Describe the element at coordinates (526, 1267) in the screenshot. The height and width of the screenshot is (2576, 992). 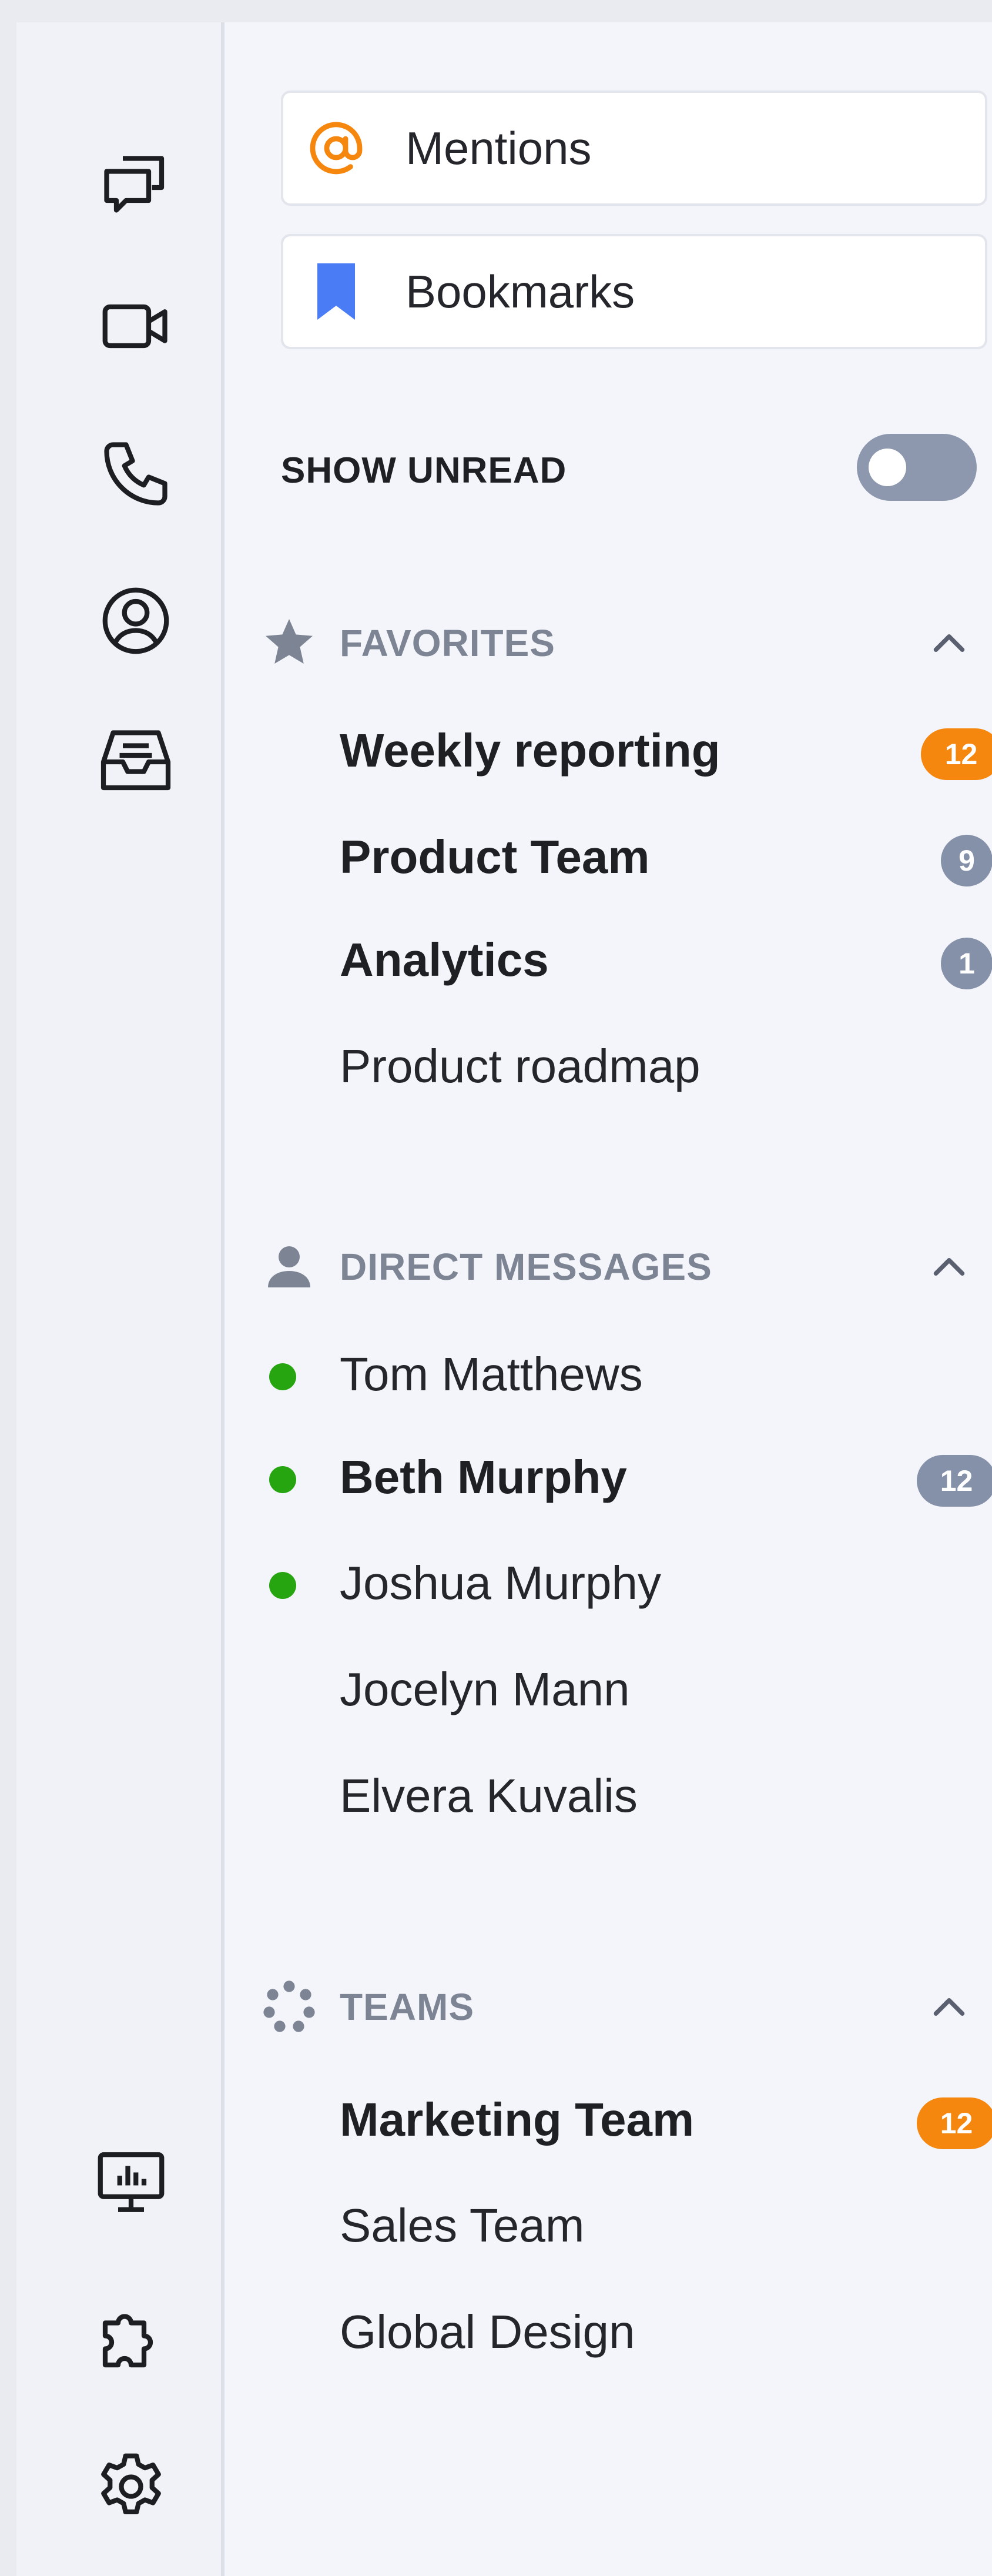
I see `direct-messages-title: DIRECT MESSAGES` at that location.